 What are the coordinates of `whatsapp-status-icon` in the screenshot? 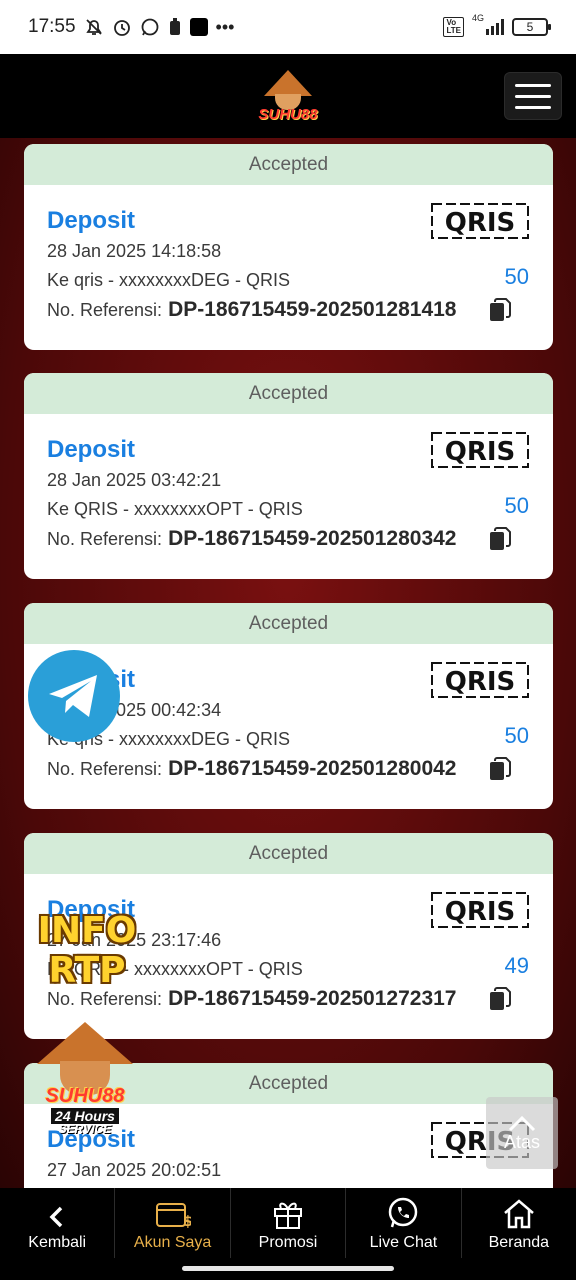 It's located at (149, 27).